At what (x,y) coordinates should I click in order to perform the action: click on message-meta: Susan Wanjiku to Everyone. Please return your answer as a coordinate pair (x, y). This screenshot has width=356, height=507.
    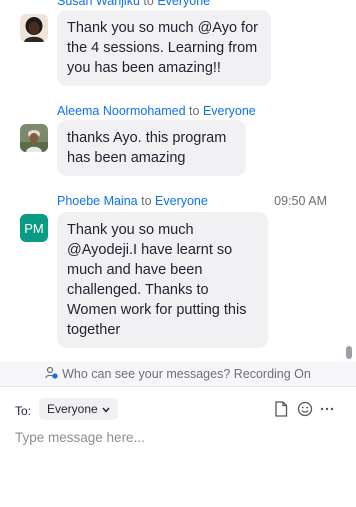
    Looking at the image, I should click on (133, 4).